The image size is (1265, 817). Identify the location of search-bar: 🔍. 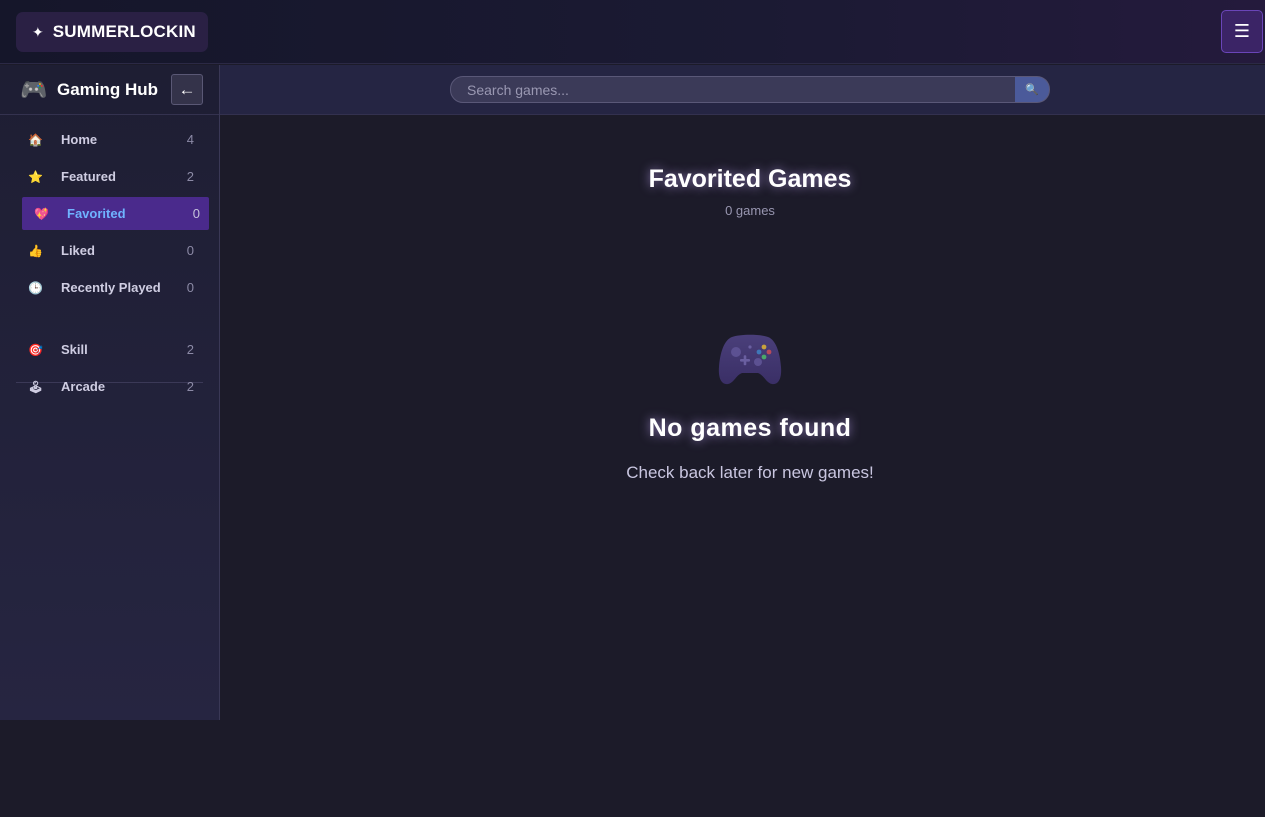
(742, 90).